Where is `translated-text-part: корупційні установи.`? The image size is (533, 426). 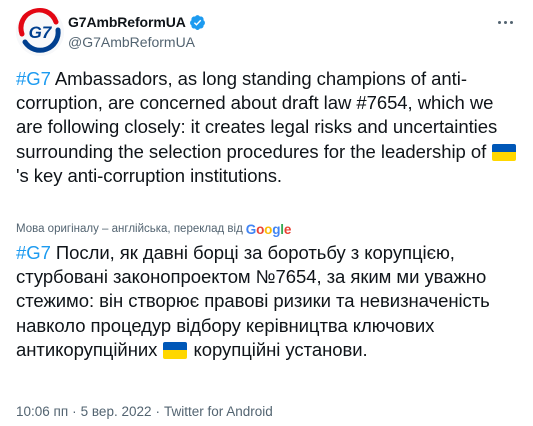 translated-text-part: корупційні установи. is located at coordinates (278, 349).